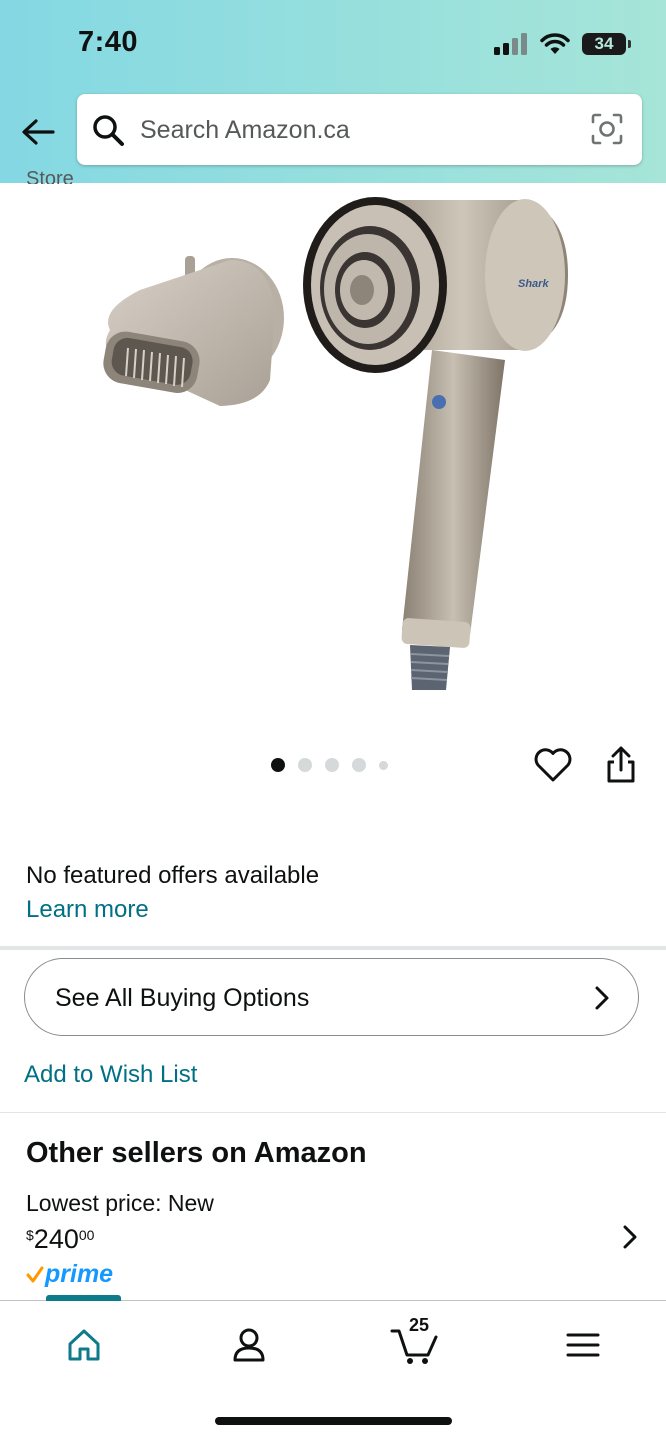  I want to click on price-currency: $, so click(30, 1235).